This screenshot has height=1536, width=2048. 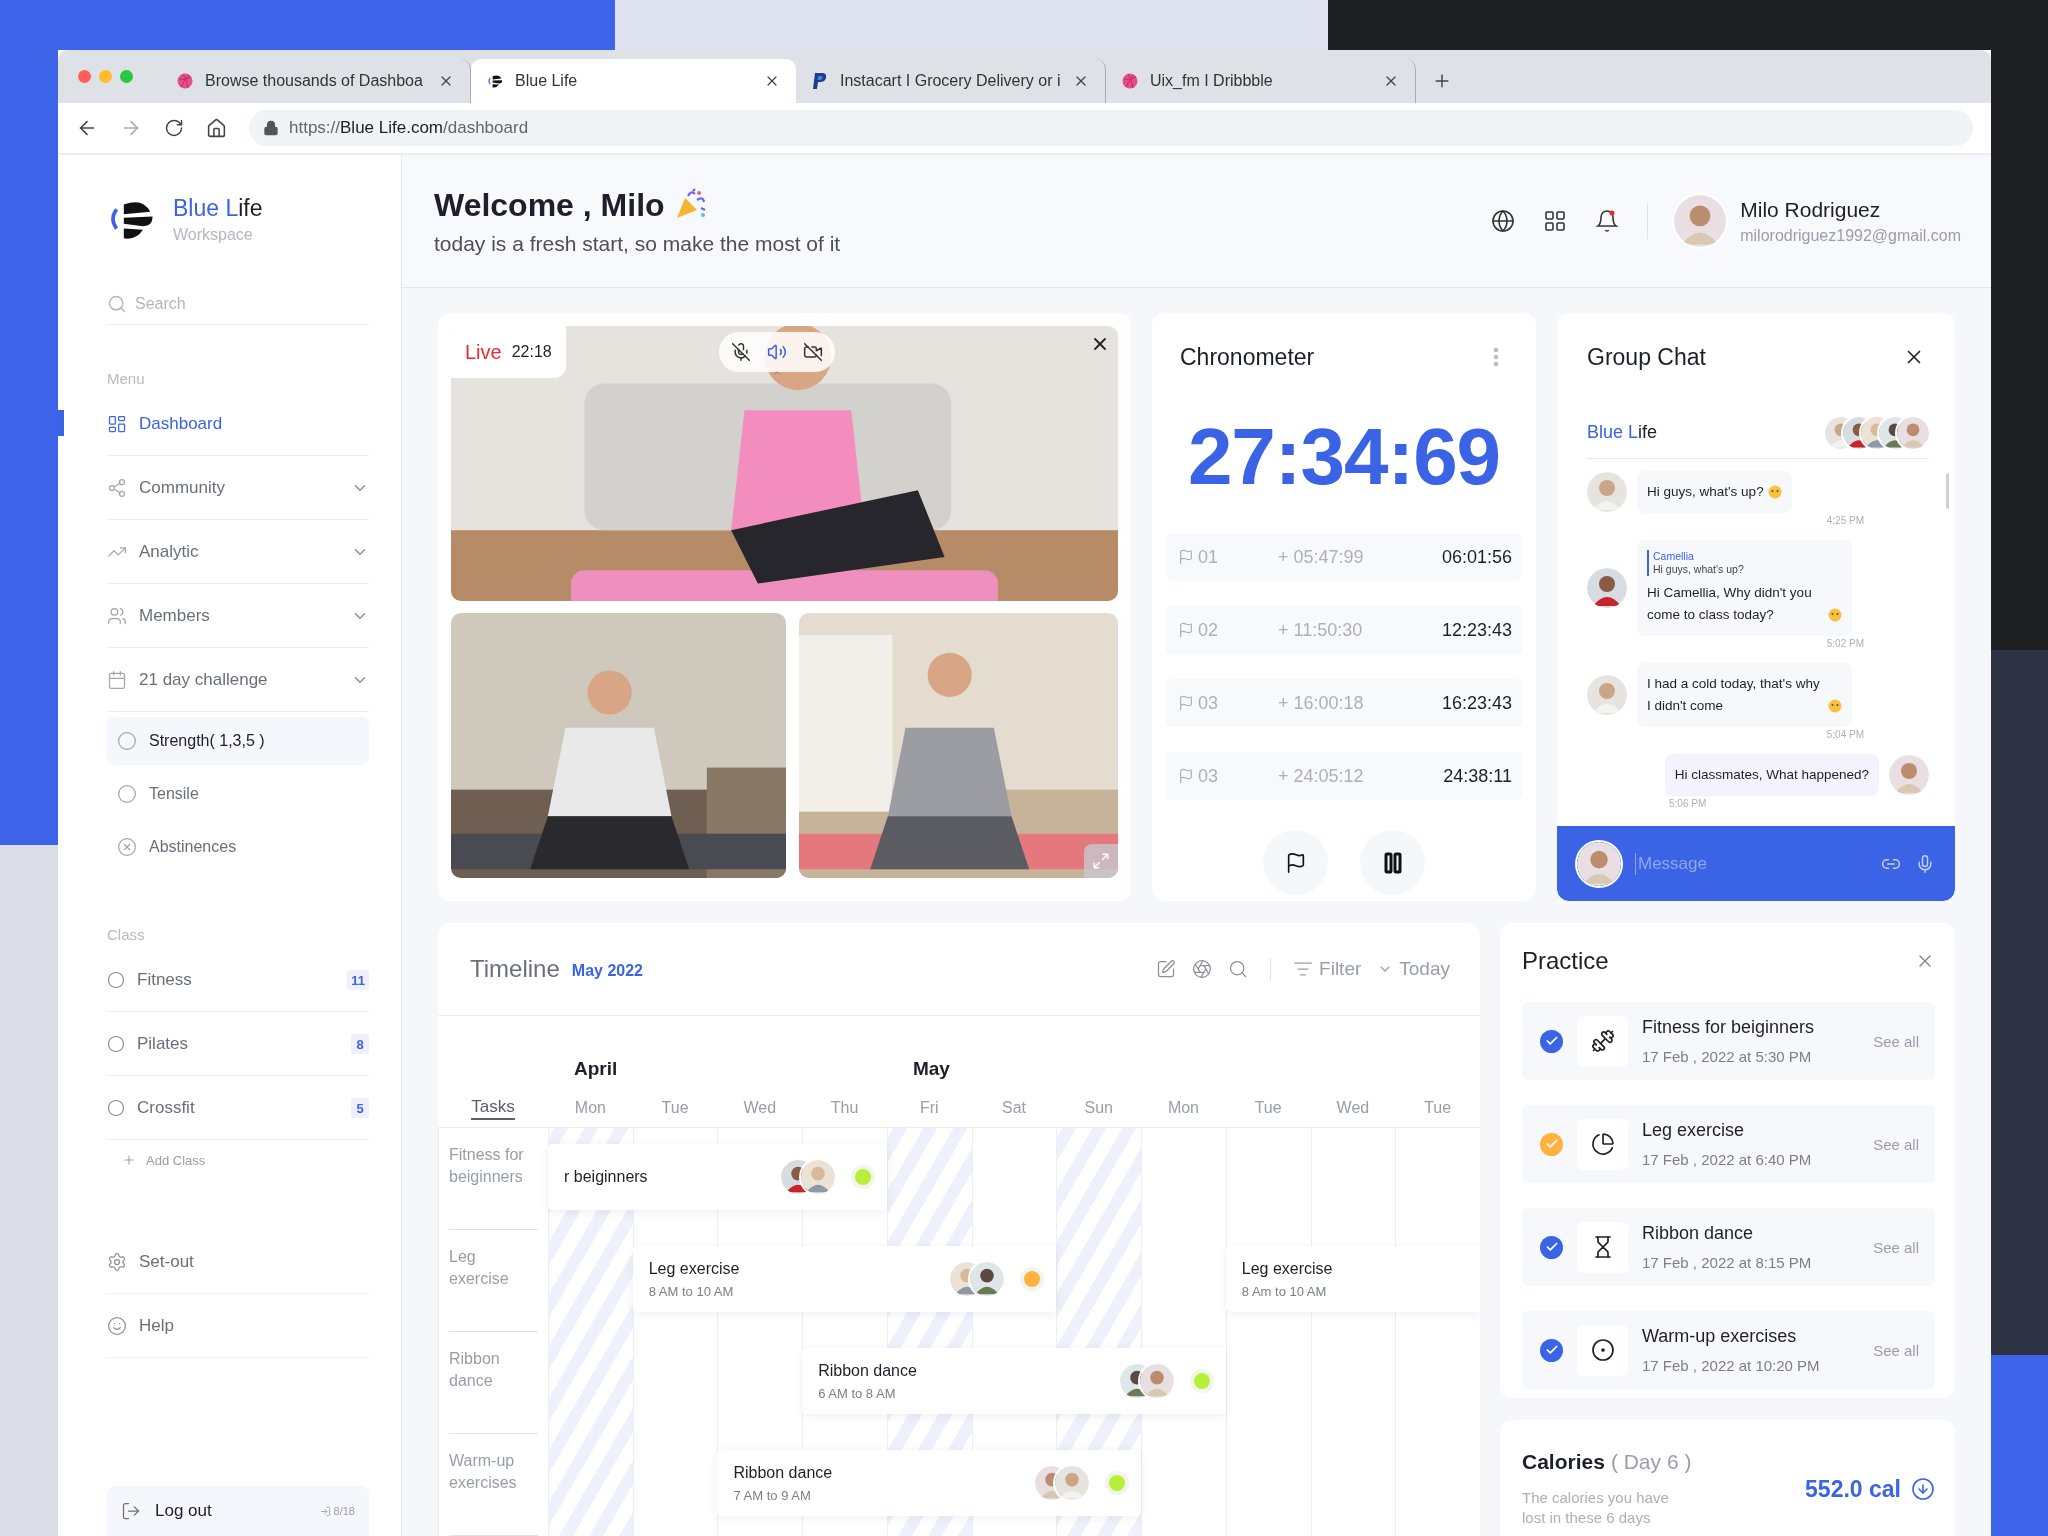 What do you see at coordinates (1014, 1381) in the screenshot?
I see `event-card: Ribbon dance 6 AM to 8 AM` at bounding box center [1014, 1381].